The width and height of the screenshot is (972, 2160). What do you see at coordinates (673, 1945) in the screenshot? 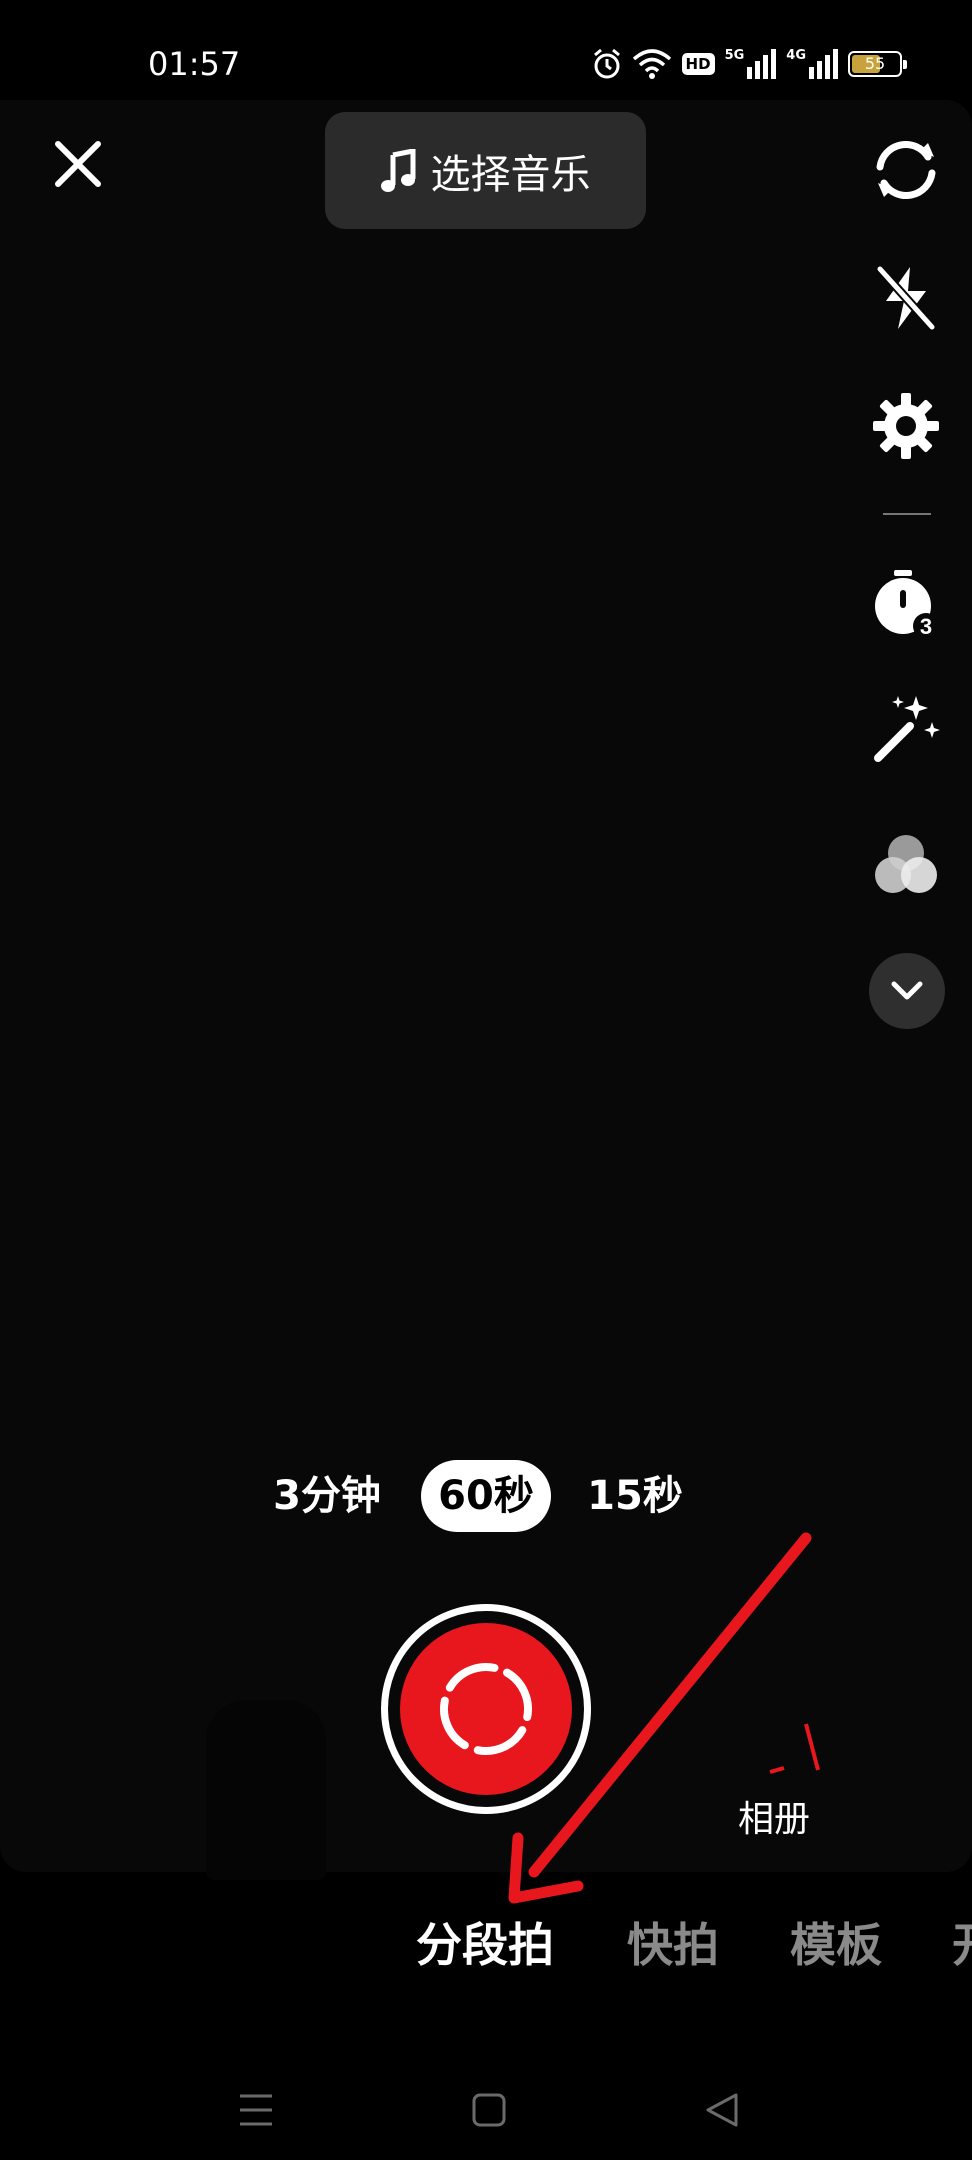
I see `mode-quick: 快拍` at bounding box center [673, 1945].